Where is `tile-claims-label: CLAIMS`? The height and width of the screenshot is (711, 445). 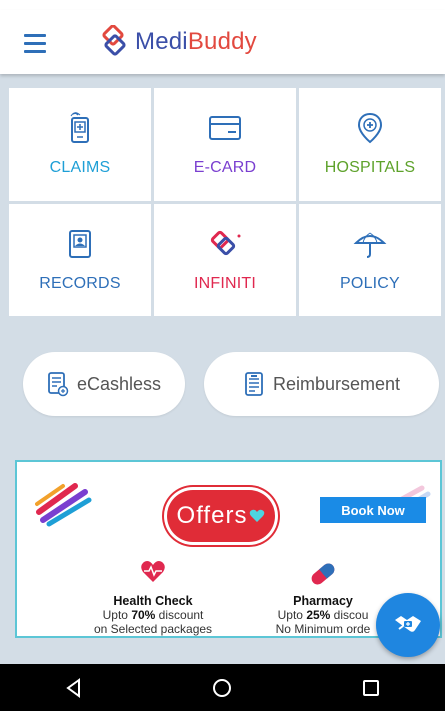
tile-claims-label: CLAIMS is located at coordinates (80, 168).